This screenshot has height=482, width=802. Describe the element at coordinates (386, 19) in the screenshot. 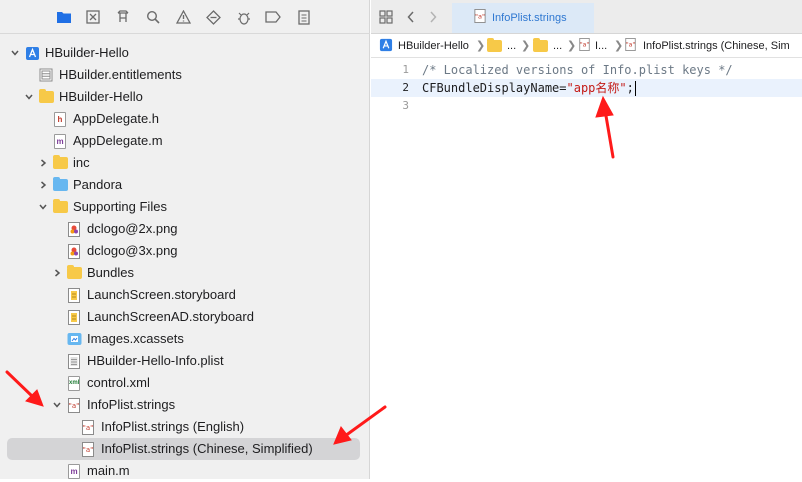

I see `grid-icon` at that location.